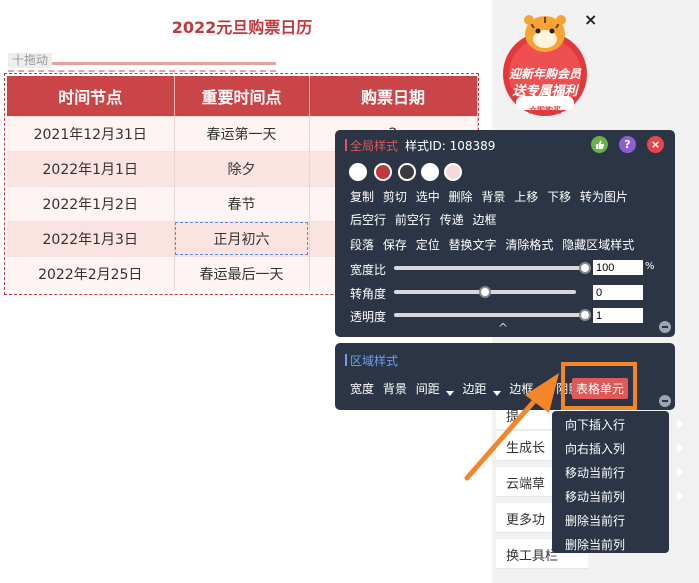  I want to click on actions-row-3: 段落 保存 定位 替换文字 清除格式 隐藏区域样式, so click(494, 244).